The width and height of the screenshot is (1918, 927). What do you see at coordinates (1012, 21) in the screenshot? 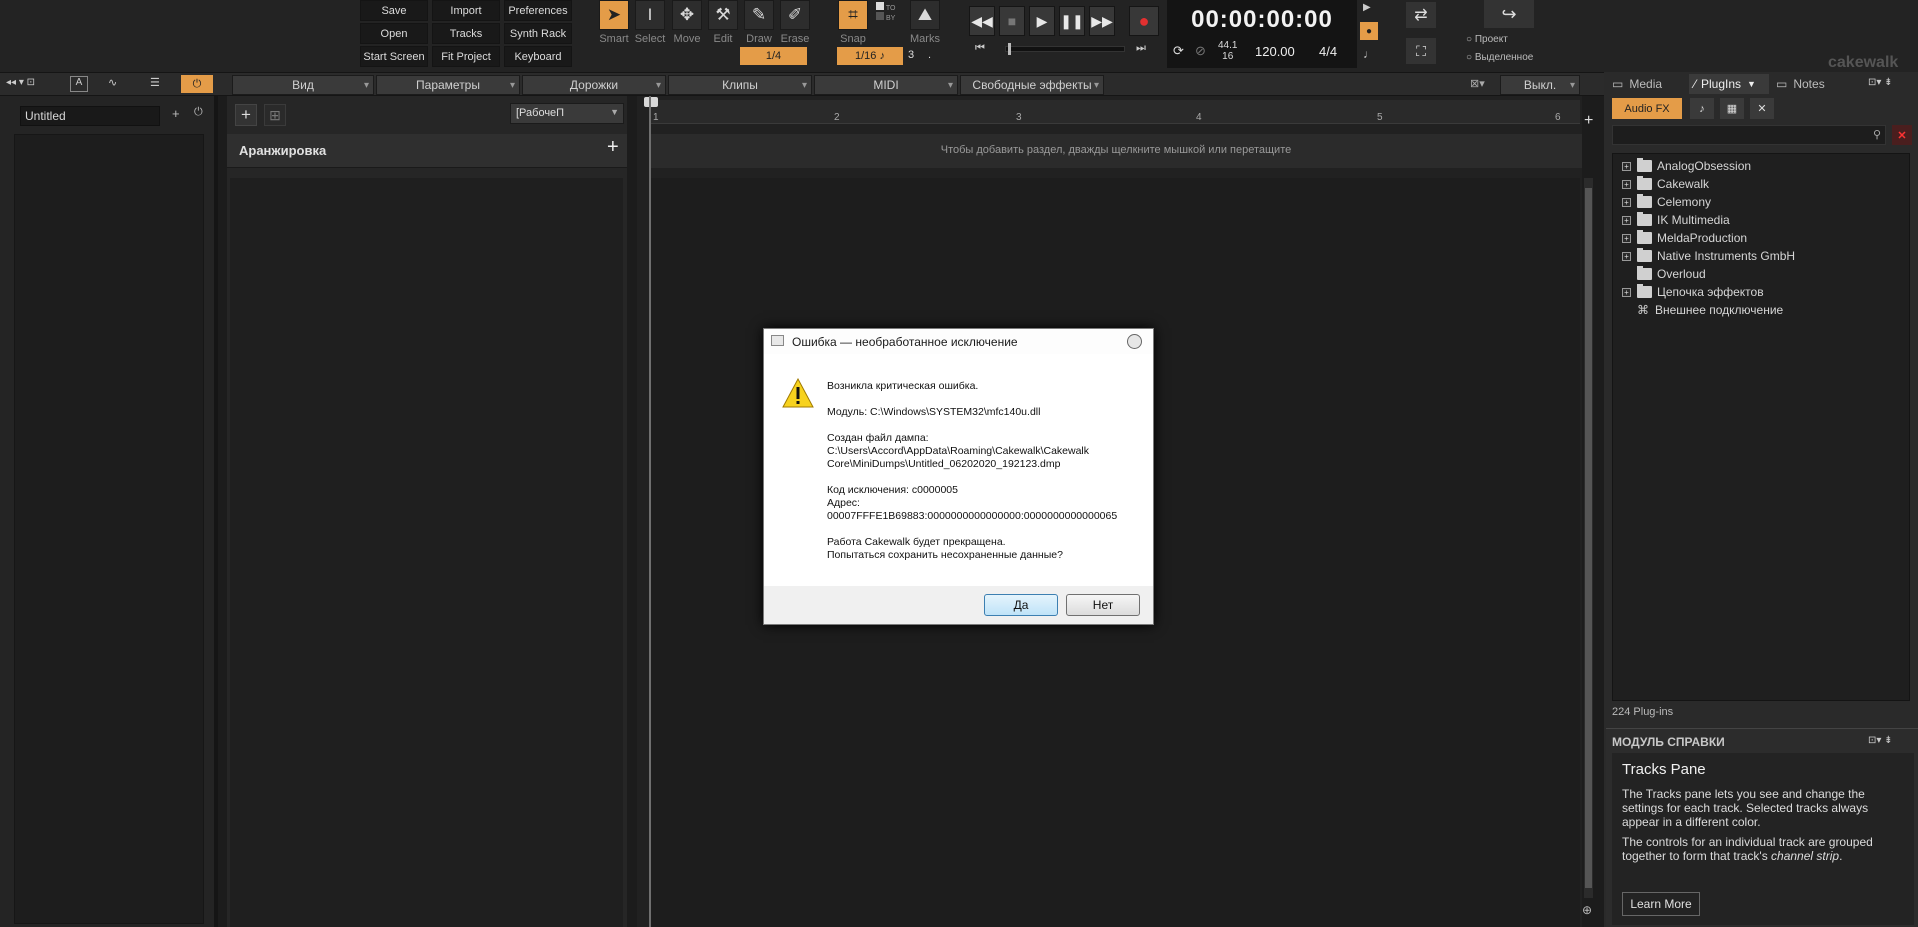
I see `stop-button: ■` at bounding box center [1012, 21].